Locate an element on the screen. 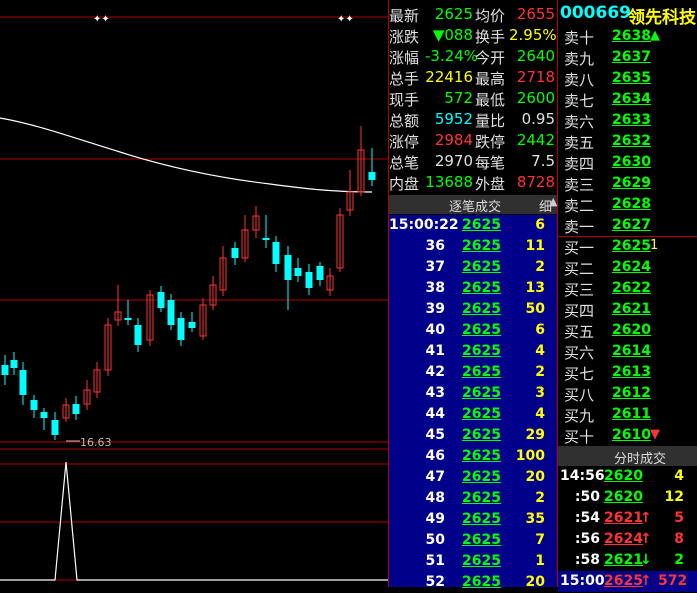 Image resolution: width=697 pixels, height=593 pixels. sell-level: 卖八 2635 is located at coordinates (627, 78).